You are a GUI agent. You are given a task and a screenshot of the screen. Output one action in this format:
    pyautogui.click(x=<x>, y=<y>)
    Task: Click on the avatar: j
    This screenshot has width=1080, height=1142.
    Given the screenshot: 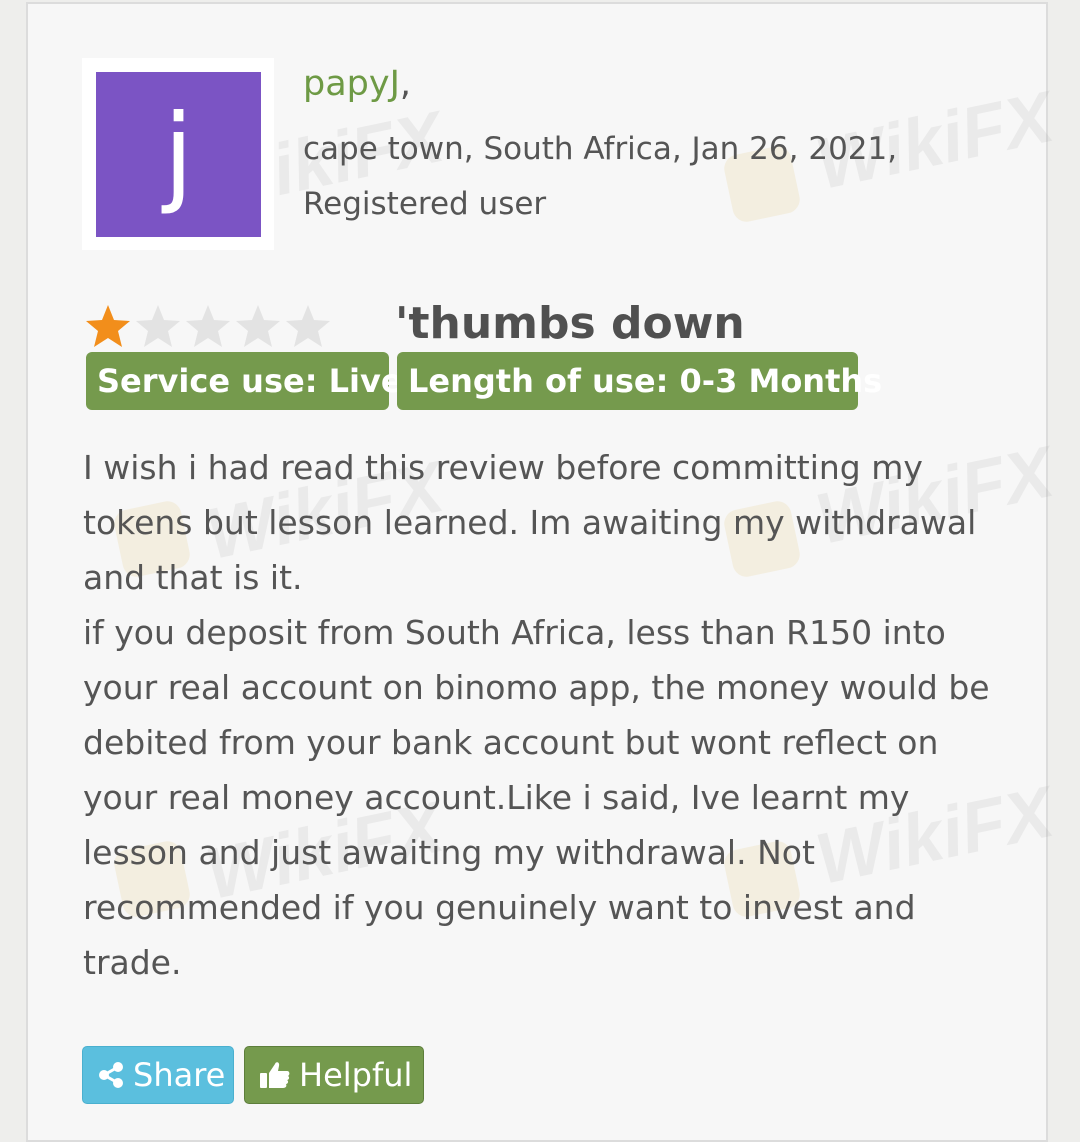 What is the action you would take?
    pyautogui.click(x=178, y=154)
    